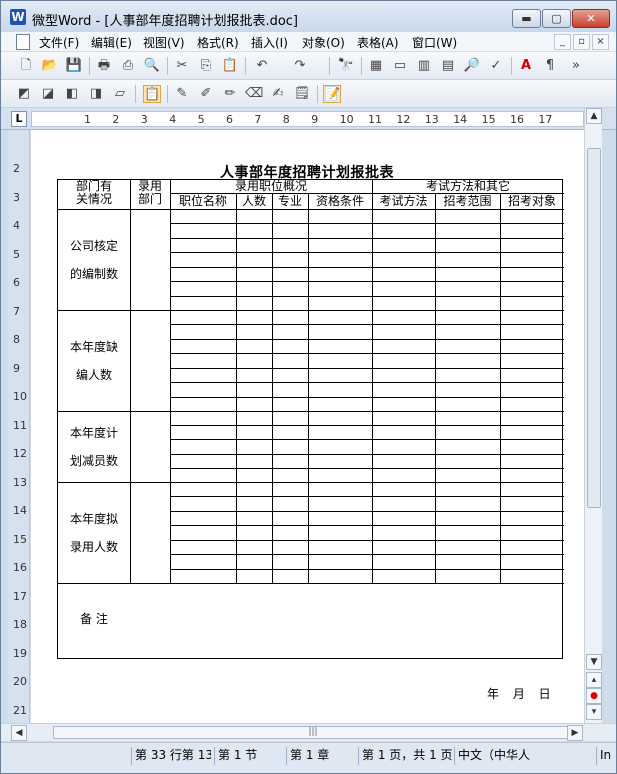 The height and width of the screenshot is (774, 617). I want to click on pen-icon: ✎, so click(182, 94).